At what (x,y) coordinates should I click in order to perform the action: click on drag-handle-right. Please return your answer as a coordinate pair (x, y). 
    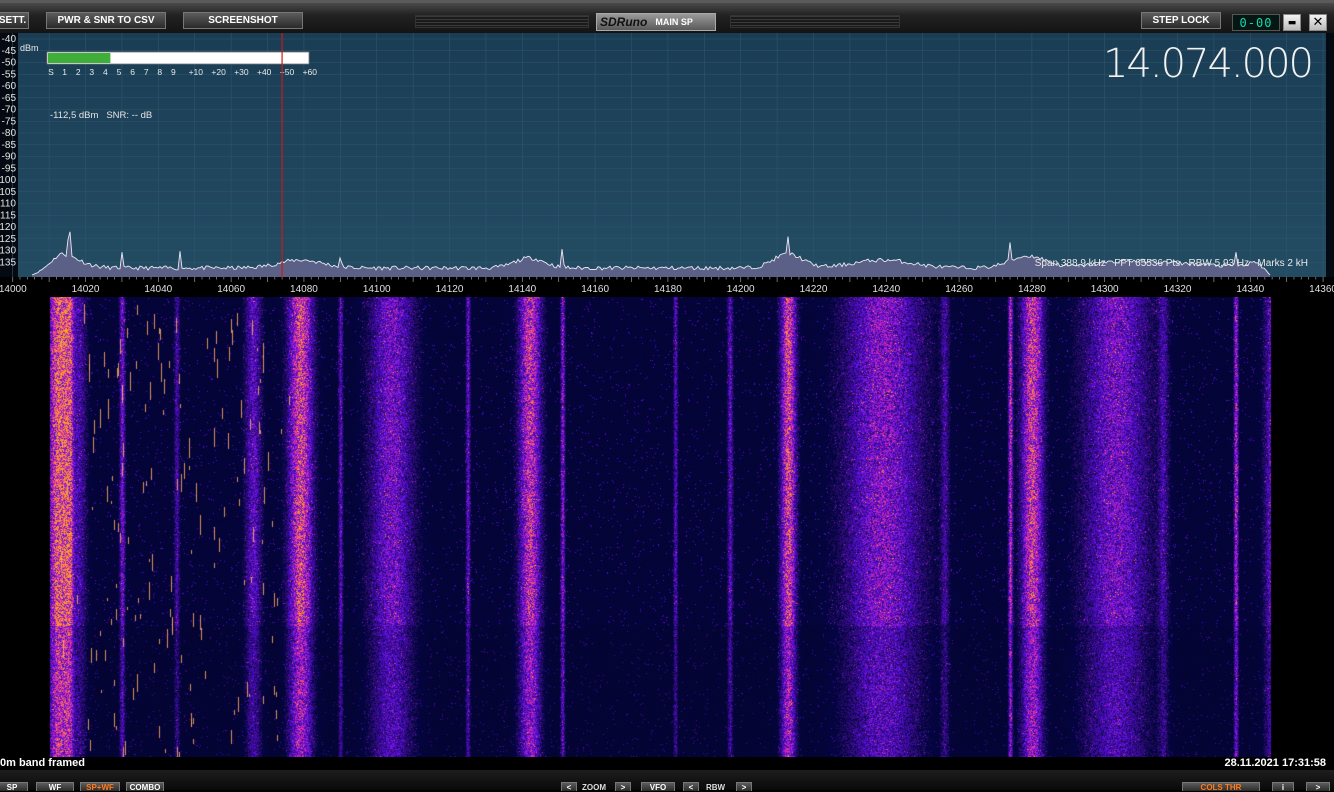
    Looking at the image, I should click on (815, 21).